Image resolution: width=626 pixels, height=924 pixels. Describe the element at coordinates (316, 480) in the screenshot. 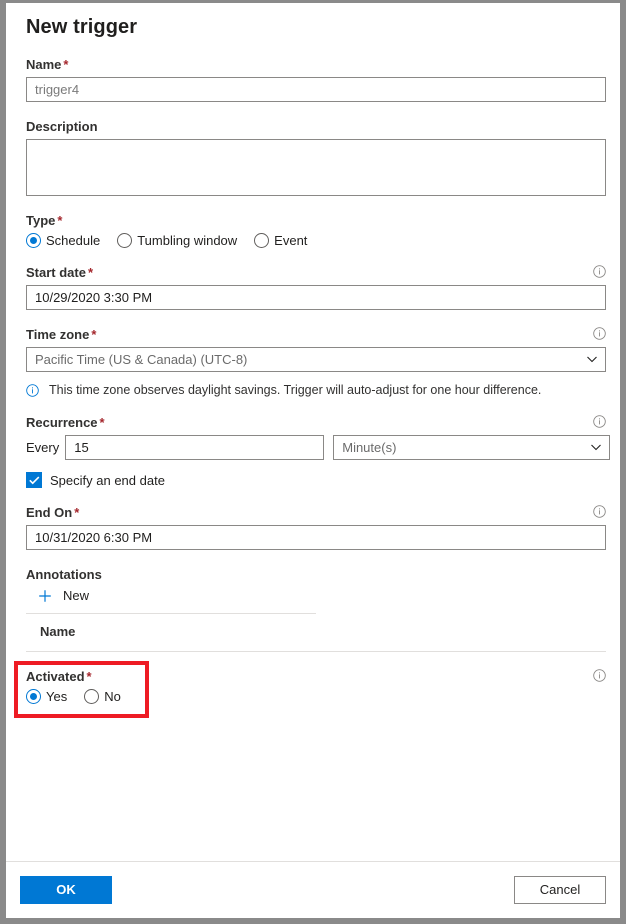

I see `specify-end-date-checkbox: Specify an end date` at that location.